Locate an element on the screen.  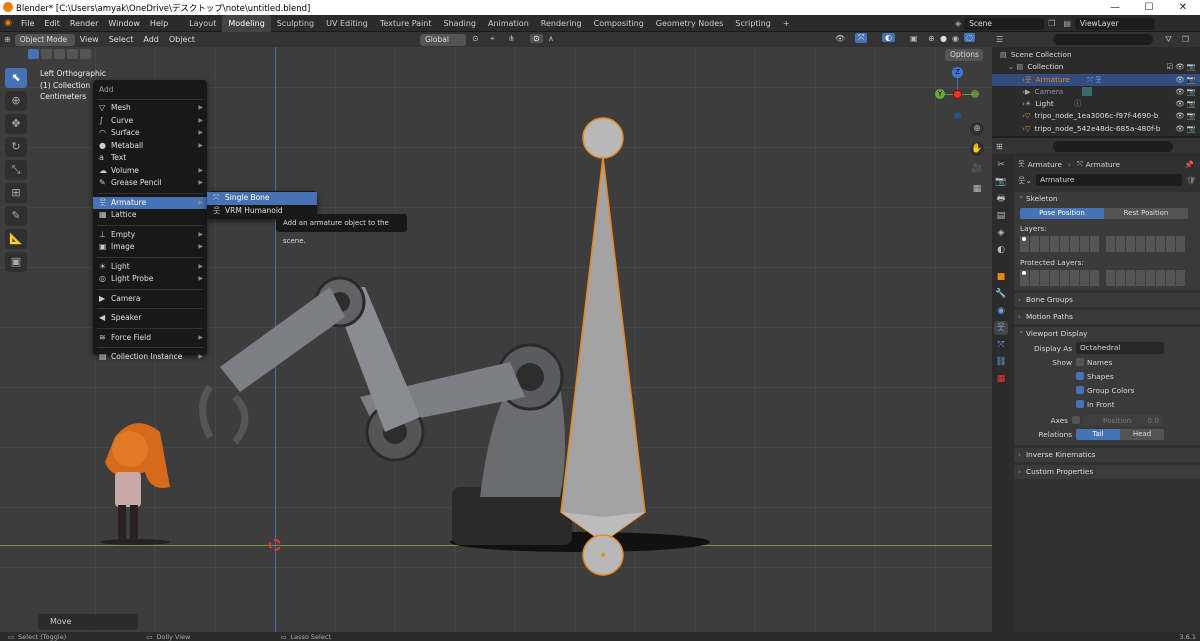
select-subtract-icon is located at coordinates (59, 54).